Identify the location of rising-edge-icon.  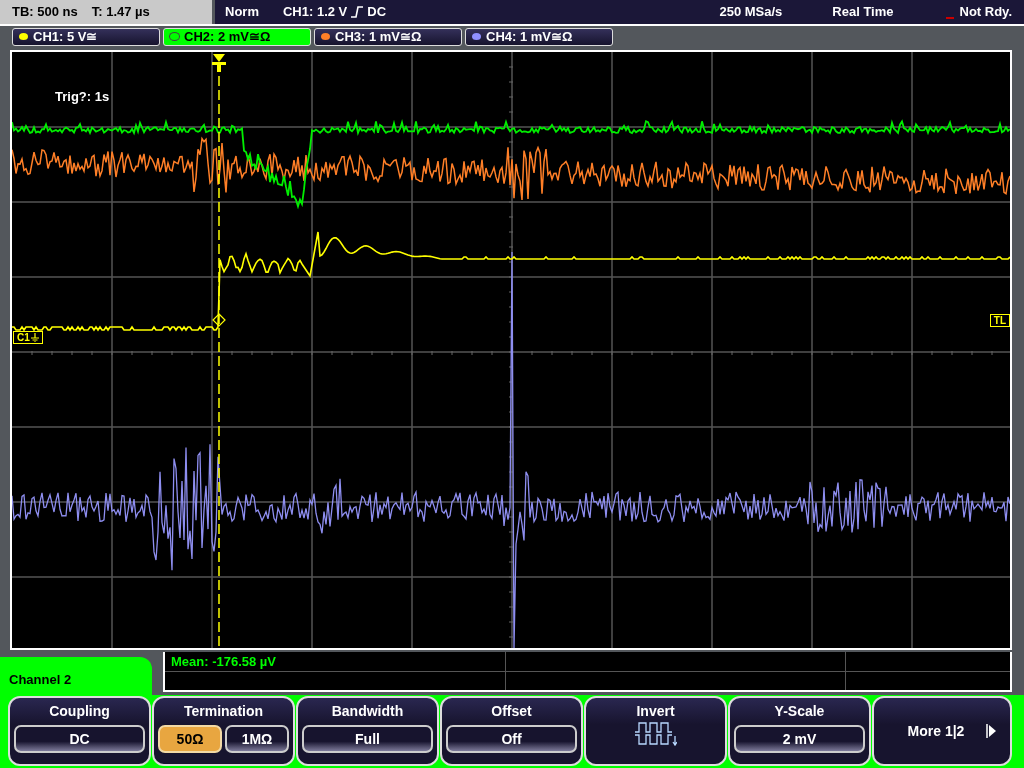
(357, 11).